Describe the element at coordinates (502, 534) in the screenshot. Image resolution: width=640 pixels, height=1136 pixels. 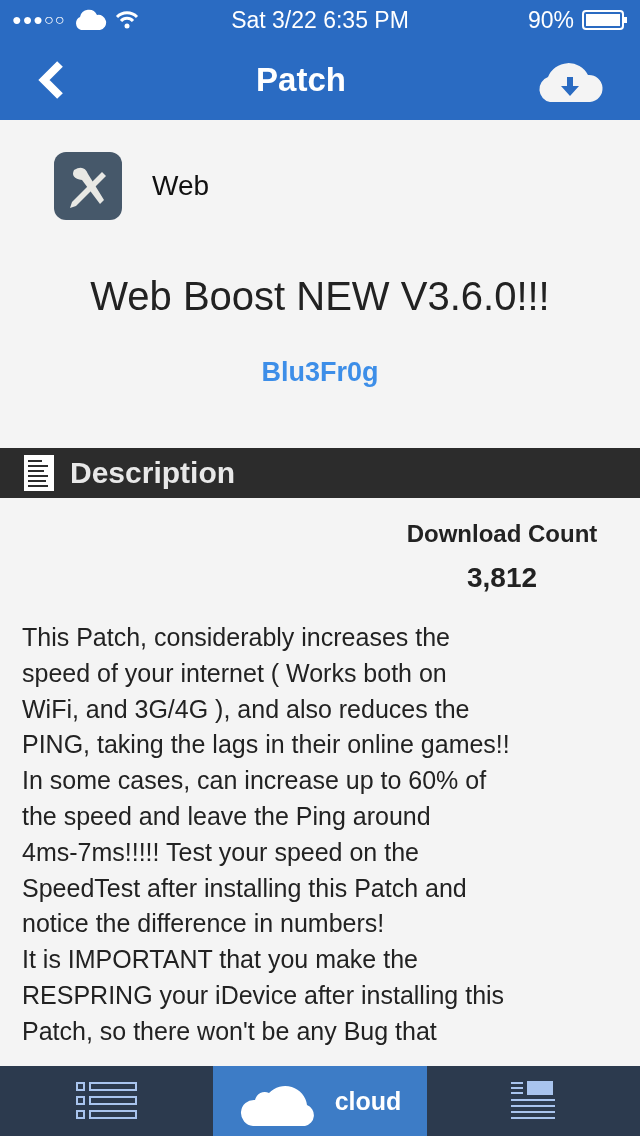
I see `download-count-label: Download Count` at that location.